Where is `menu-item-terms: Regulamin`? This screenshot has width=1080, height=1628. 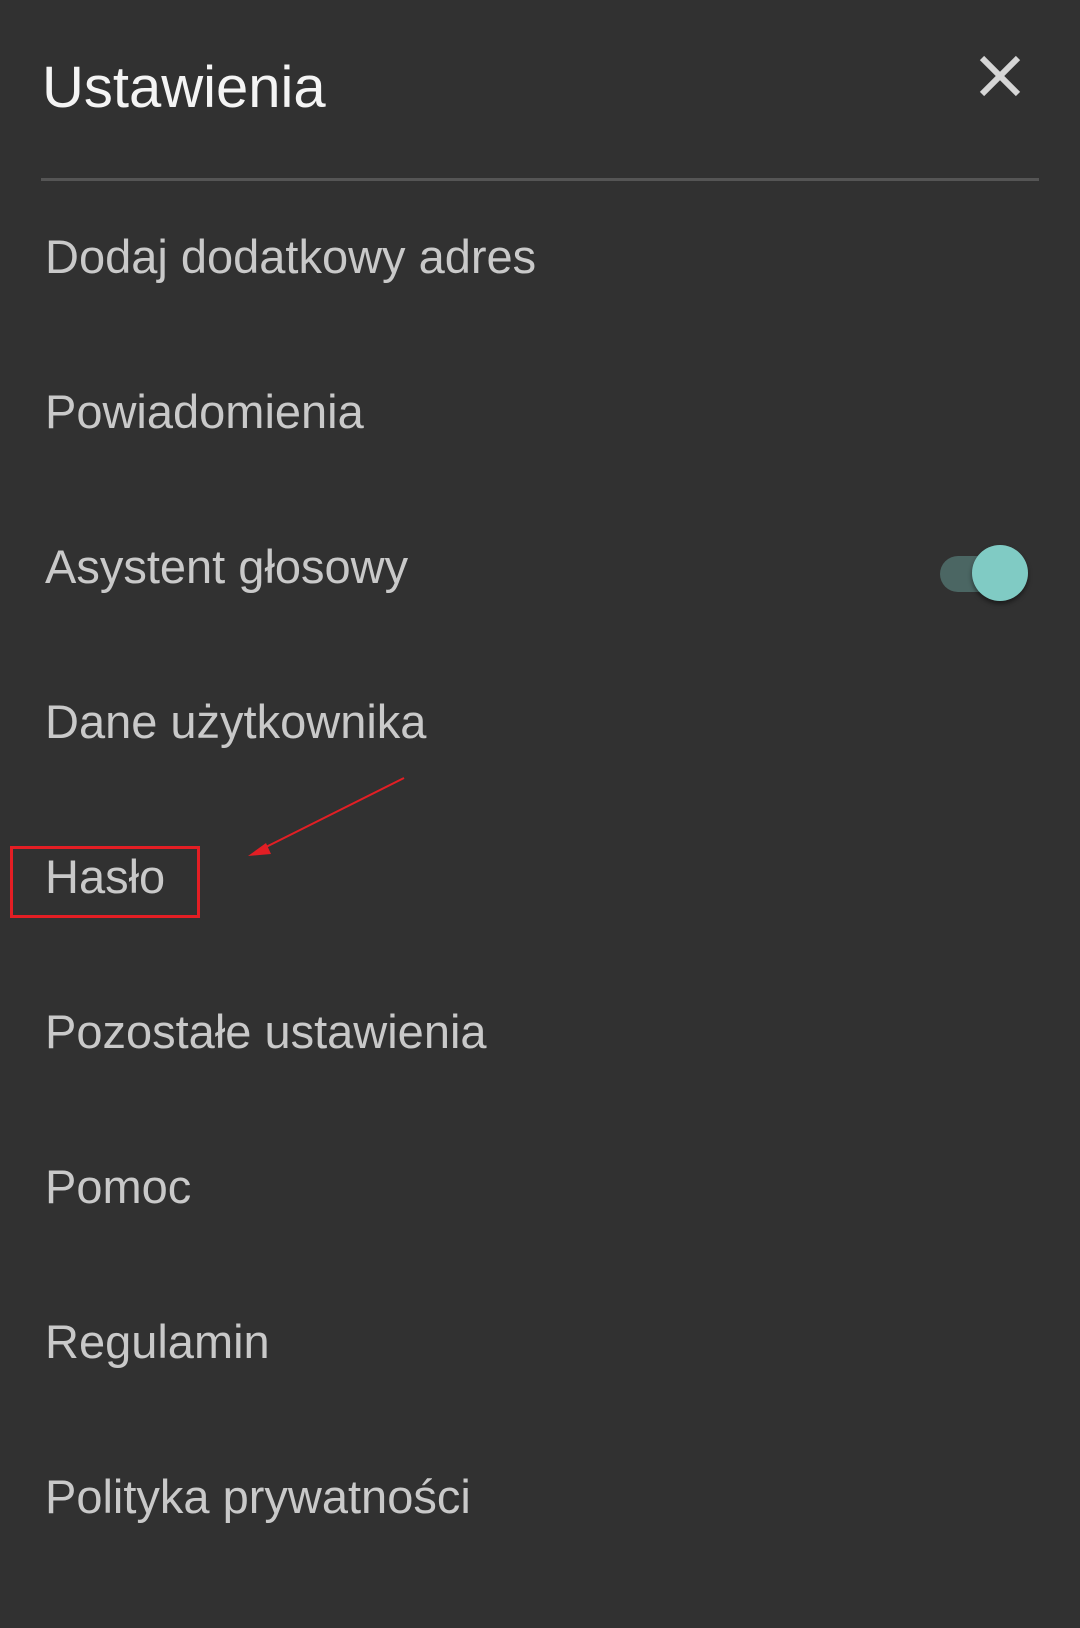 menu-item-terms: Regulamin is located at coordinates (540, 1347).